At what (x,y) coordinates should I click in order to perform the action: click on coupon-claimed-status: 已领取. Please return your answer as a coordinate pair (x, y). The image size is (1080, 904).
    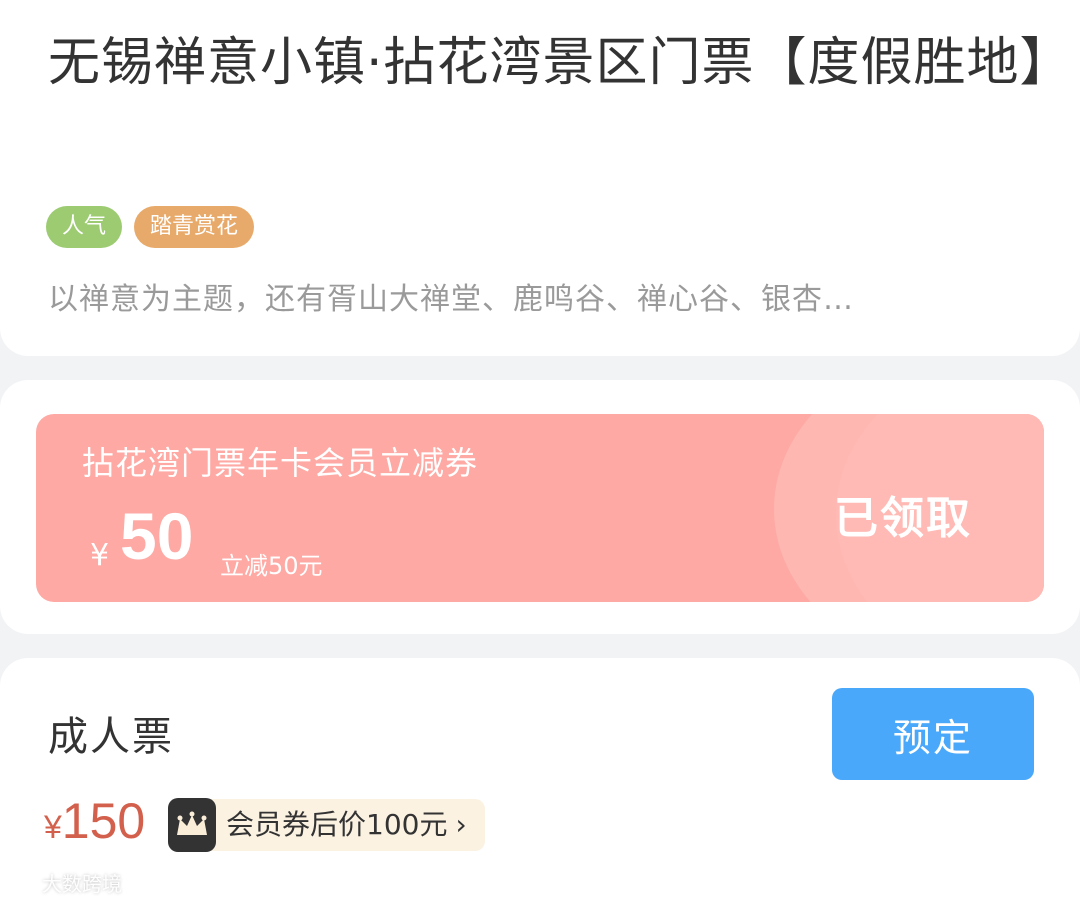
    Looking at the image, I should click on (903, 514).